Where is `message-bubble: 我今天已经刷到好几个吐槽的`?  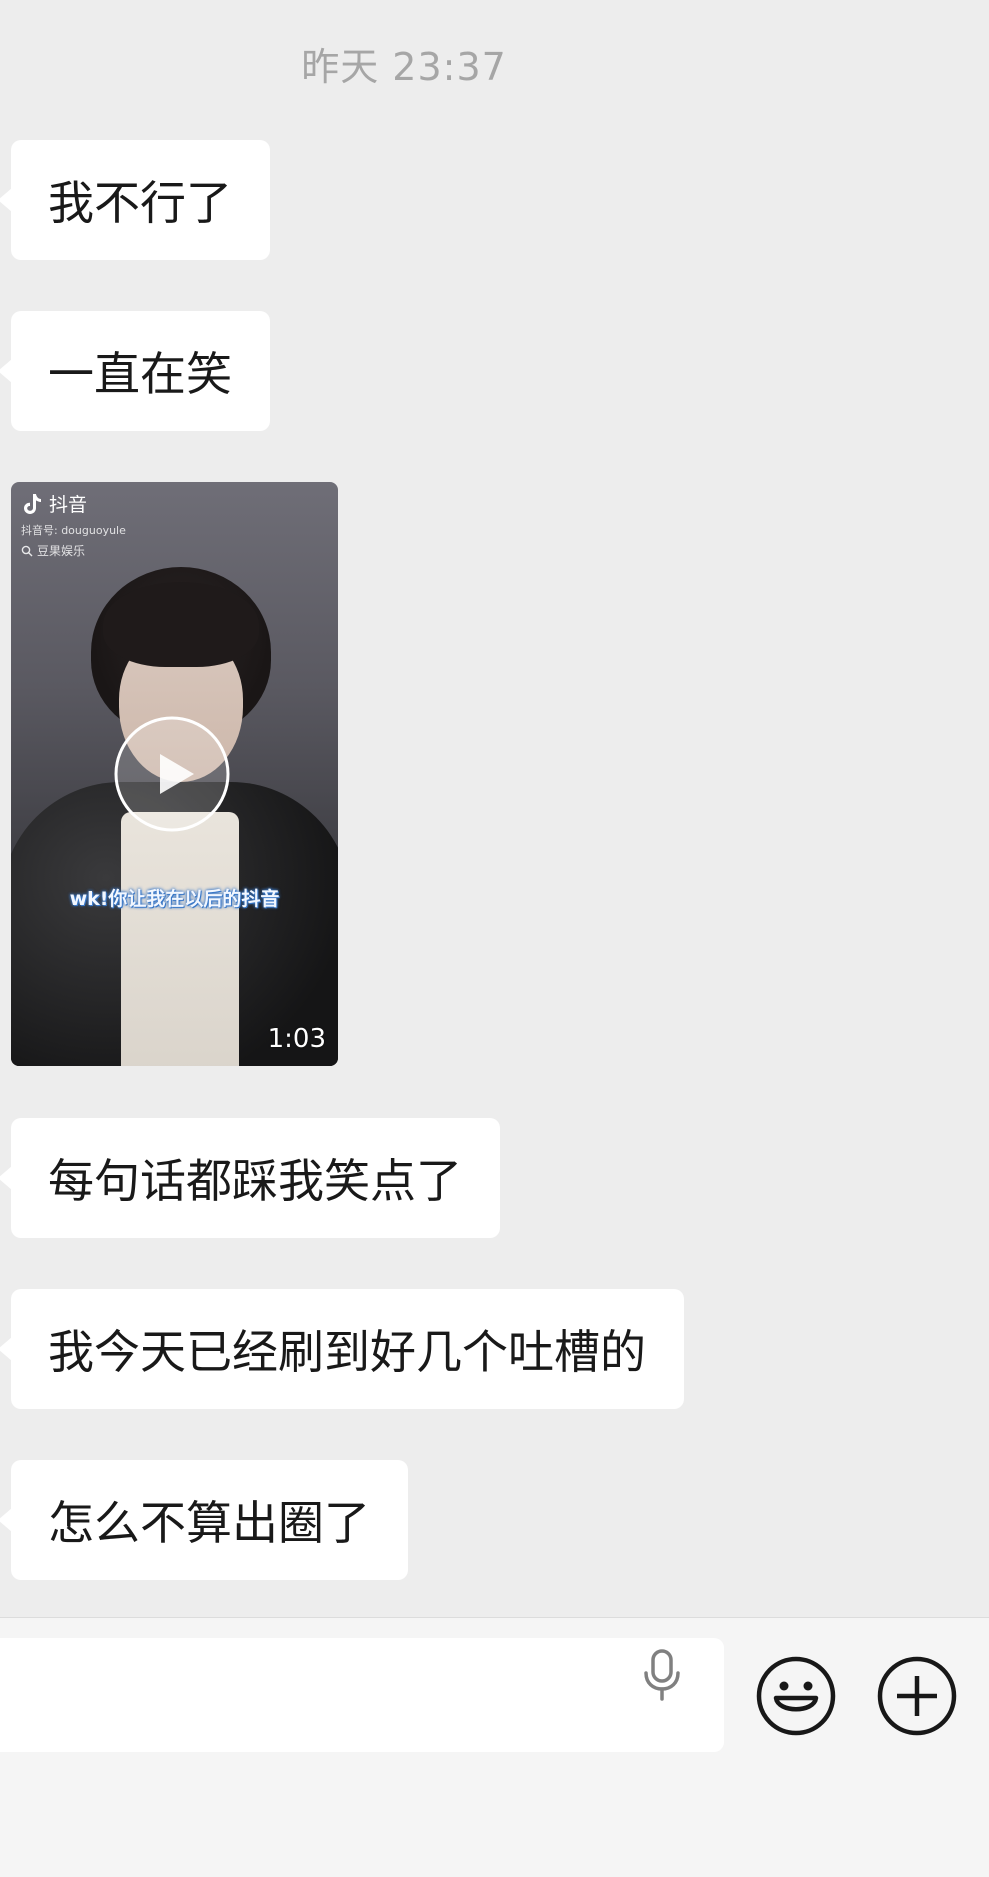 message-bubble: 我今天已经刷到好几个吐槽的 is located at coordinates (342, 1349).